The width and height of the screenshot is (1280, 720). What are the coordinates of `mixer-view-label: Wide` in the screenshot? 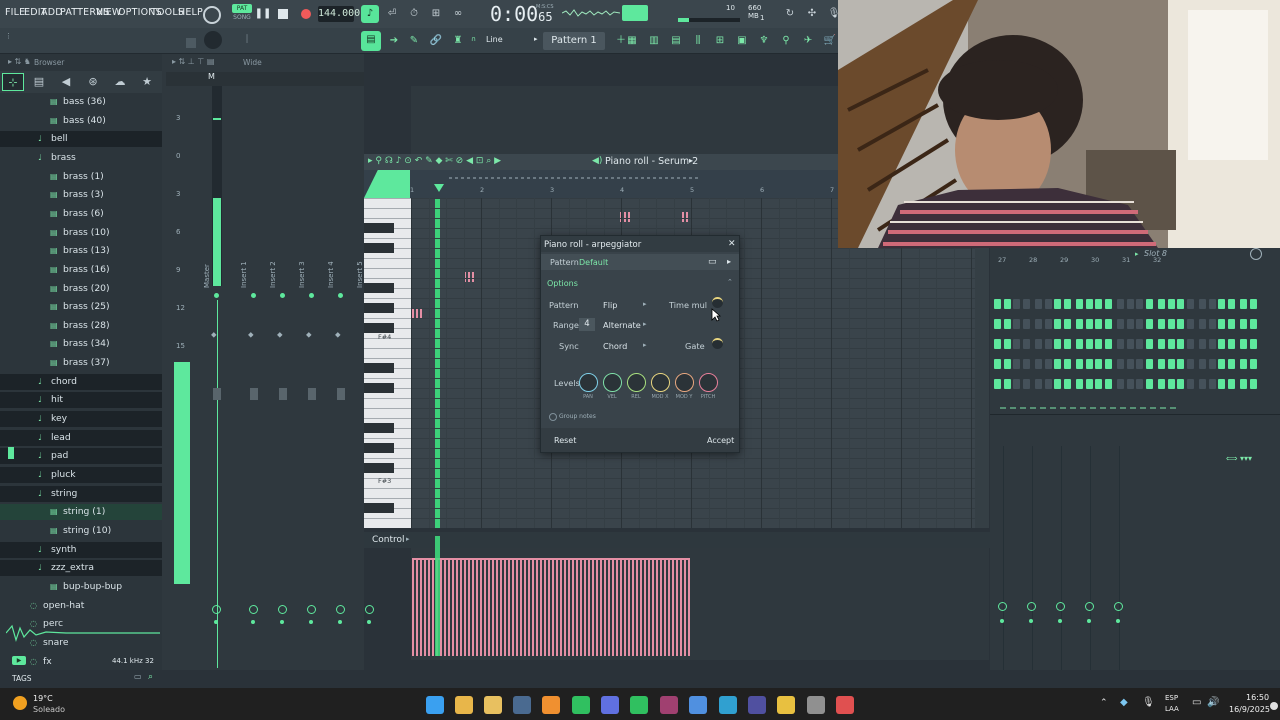 It's located at (252, 62).